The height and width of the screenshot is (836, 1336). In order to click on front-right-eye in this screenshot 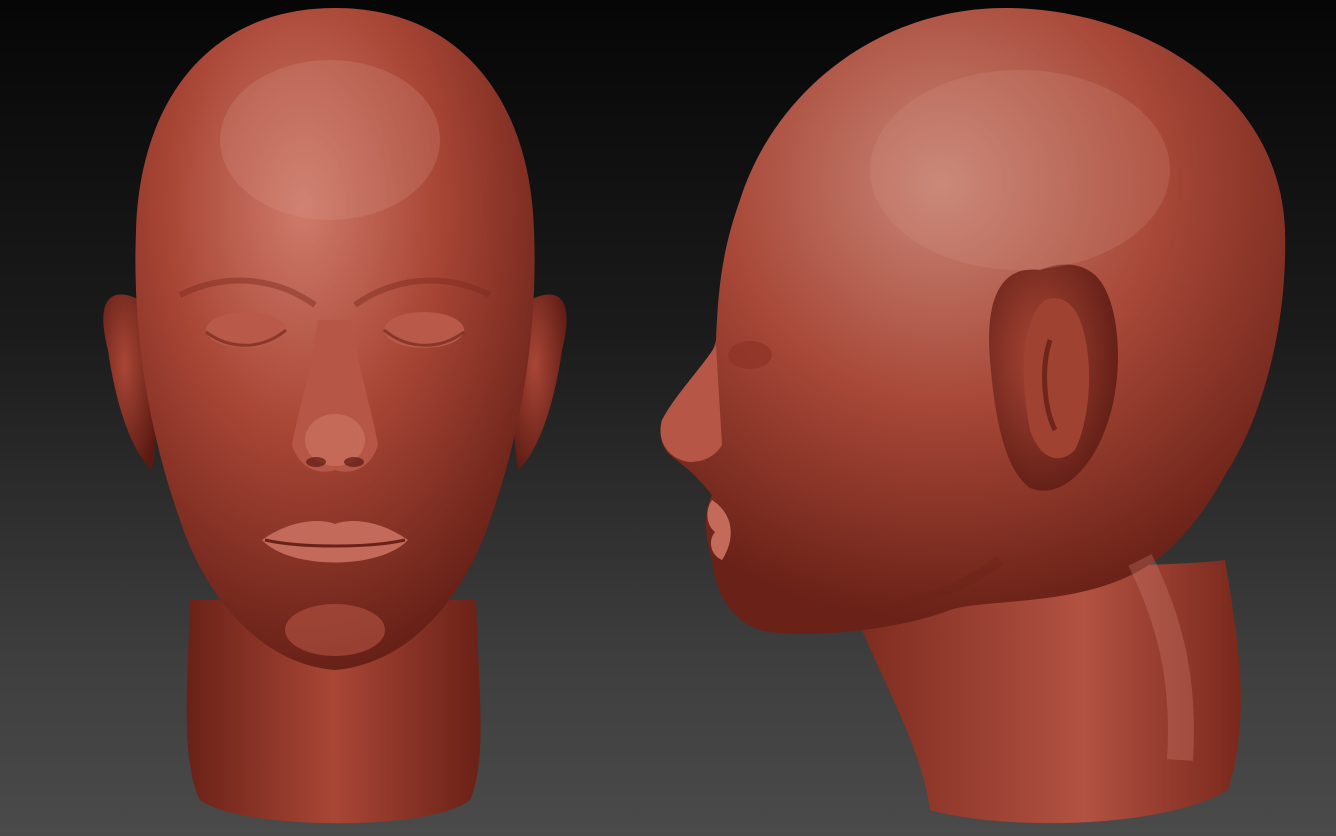, I will do `click(424, 330)`.